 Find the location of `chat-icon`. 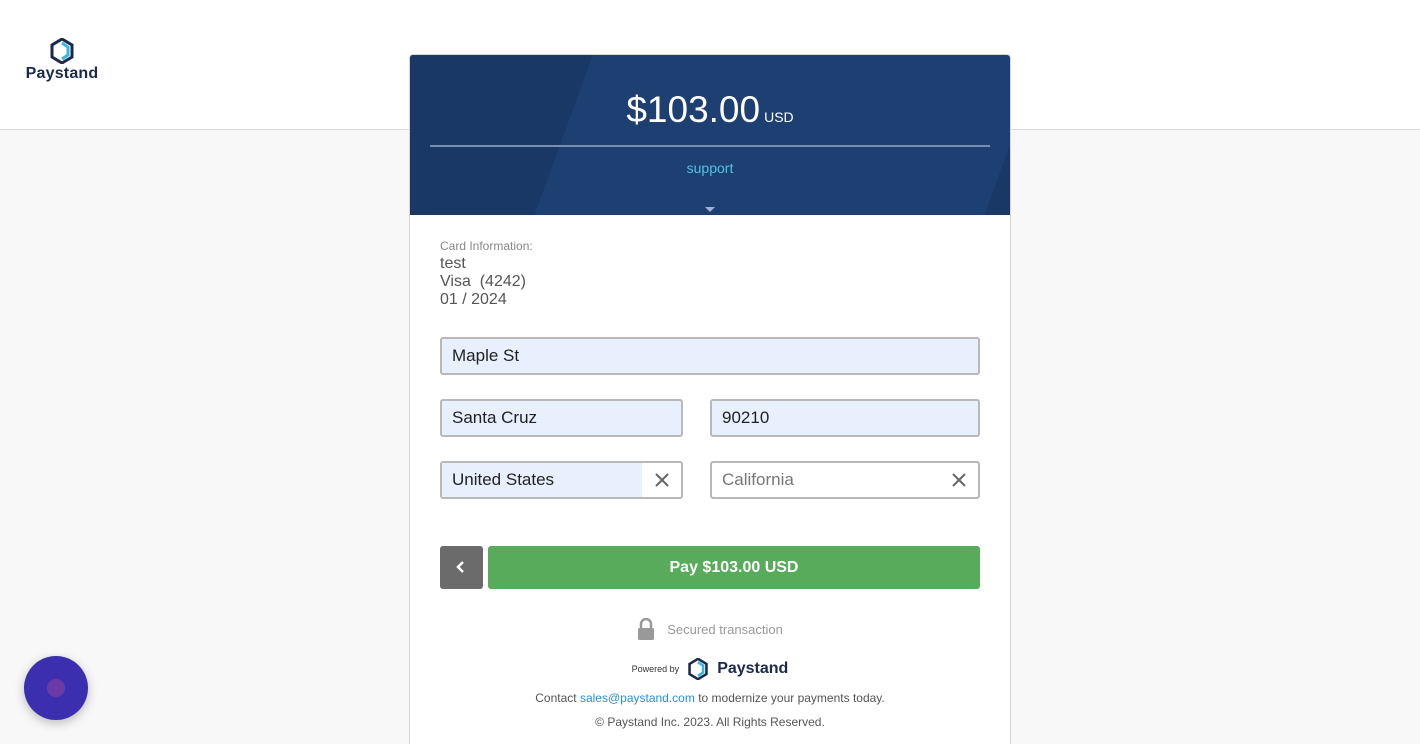

chat-icon is located at coordinates (56, 688).